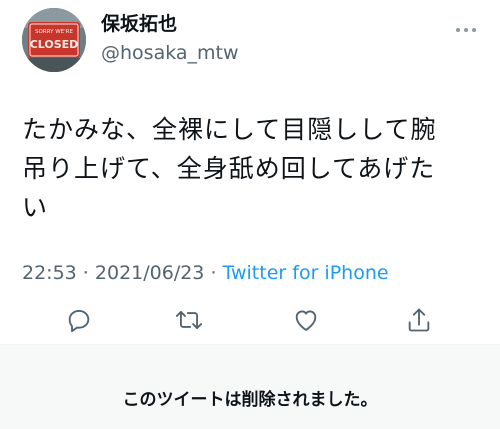 The width and height of the screenshot is (500, 429). I want to click on closed-sign-image: SORRY WE'RE CLOSED, so click(54, 40).